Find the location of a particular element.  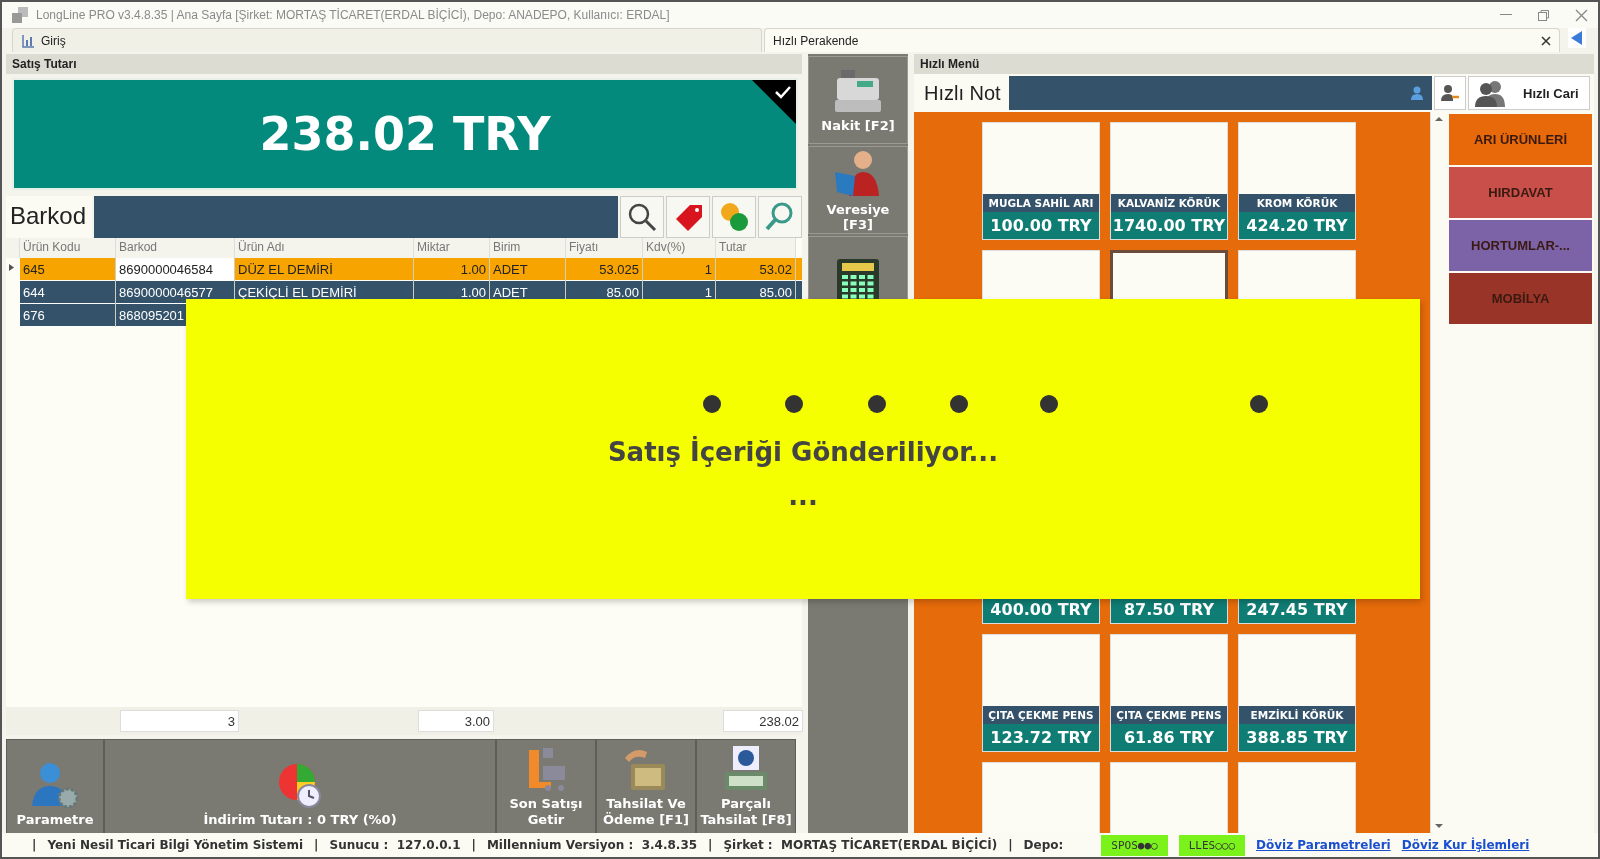

product-tile: ÇITA ÇEKME PENS 61.86 TRY is located at coordinates (1169, 693).